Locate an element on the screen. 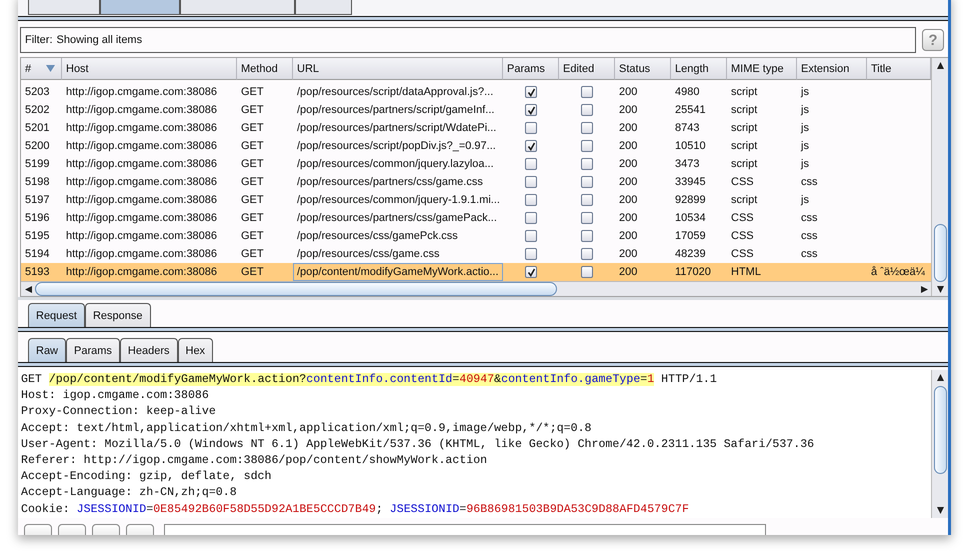 Image resolution: width=973 pixels, height=555 pixels. table-cell: 5200 is located at coordinates (37, 146).